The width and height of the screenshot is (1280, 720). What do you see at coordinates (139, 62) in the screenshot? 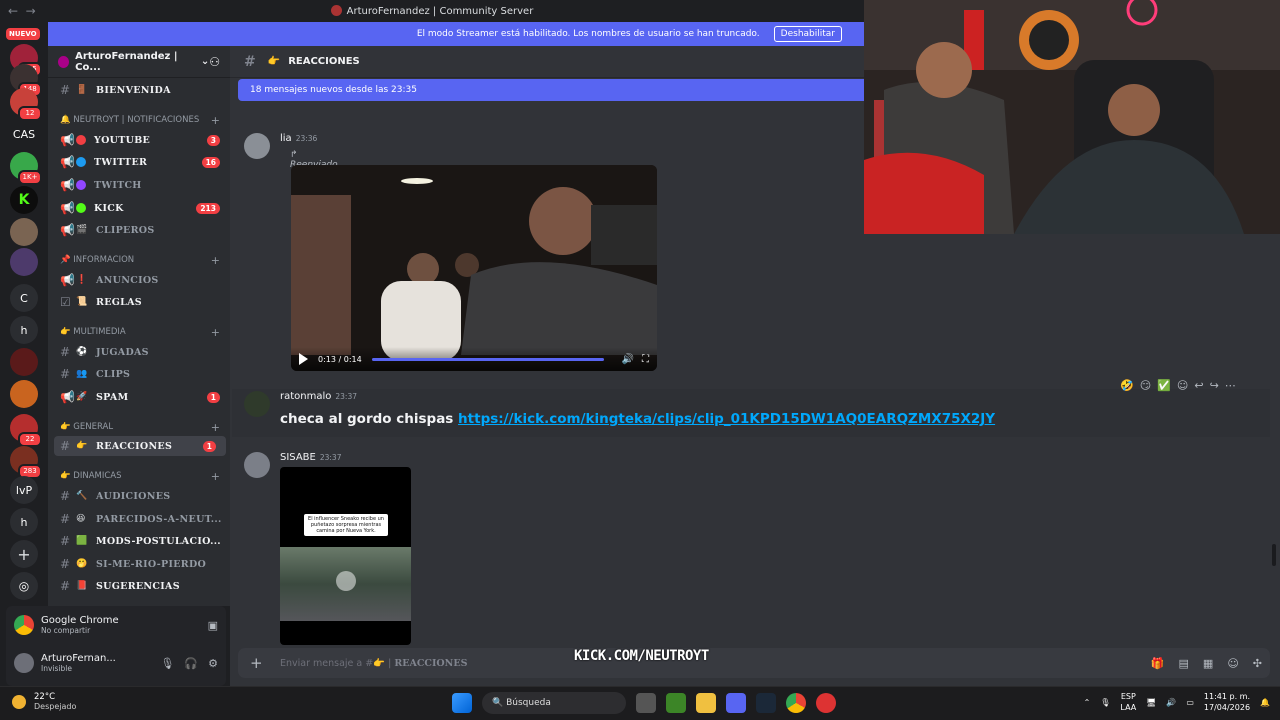
I see `guild-header: ArturoFernandez | Co... ⌄ ⚇` at bounding box center [139, 62].